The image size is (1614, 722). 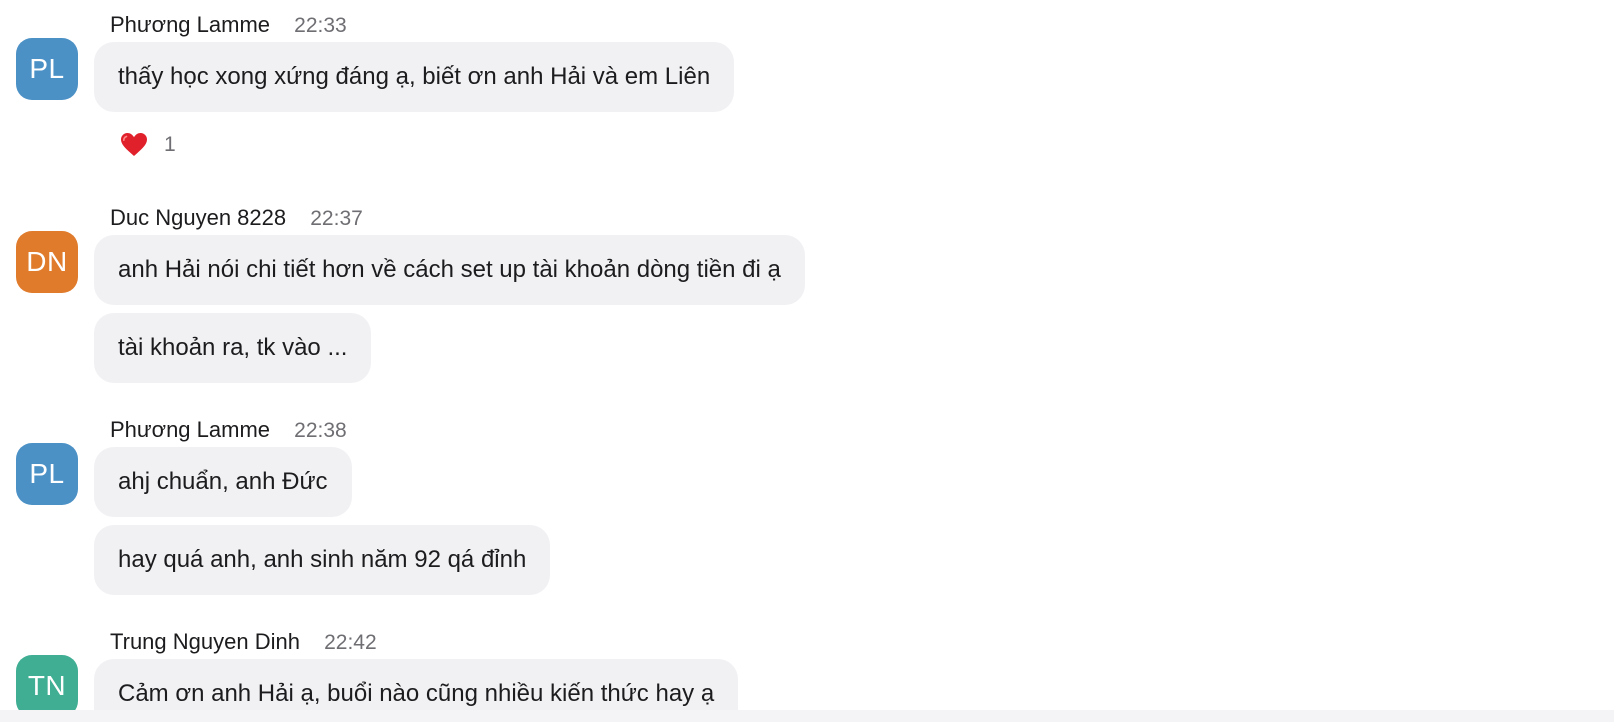 I want to click on message-header: Phương Lamme 22:38, so click(x=228, y=430).